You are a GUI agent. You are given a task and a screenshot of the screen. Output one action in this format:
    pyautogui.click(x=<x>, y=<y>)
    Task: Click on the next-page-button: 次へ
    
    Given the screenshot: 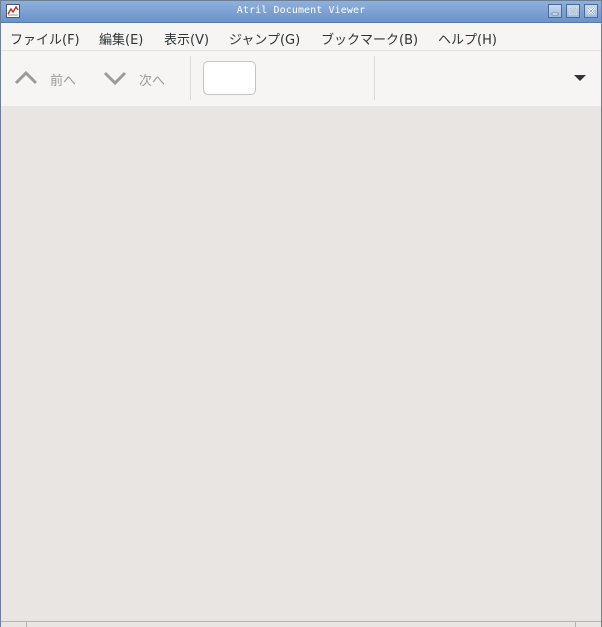 What is the action you would take?
    pyautogui.click(x=138, y=78)
    